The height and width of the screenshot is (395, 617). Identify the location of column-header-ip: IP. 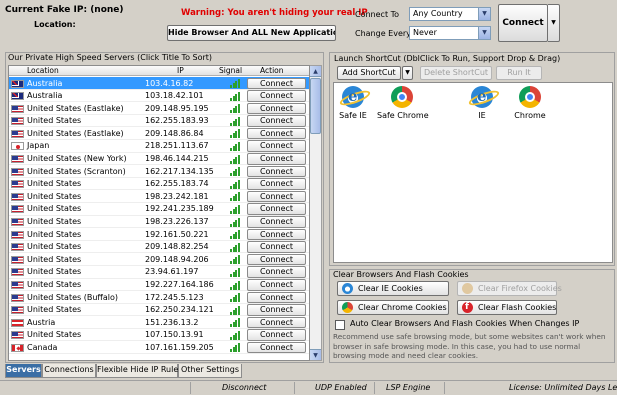
(180, 70).